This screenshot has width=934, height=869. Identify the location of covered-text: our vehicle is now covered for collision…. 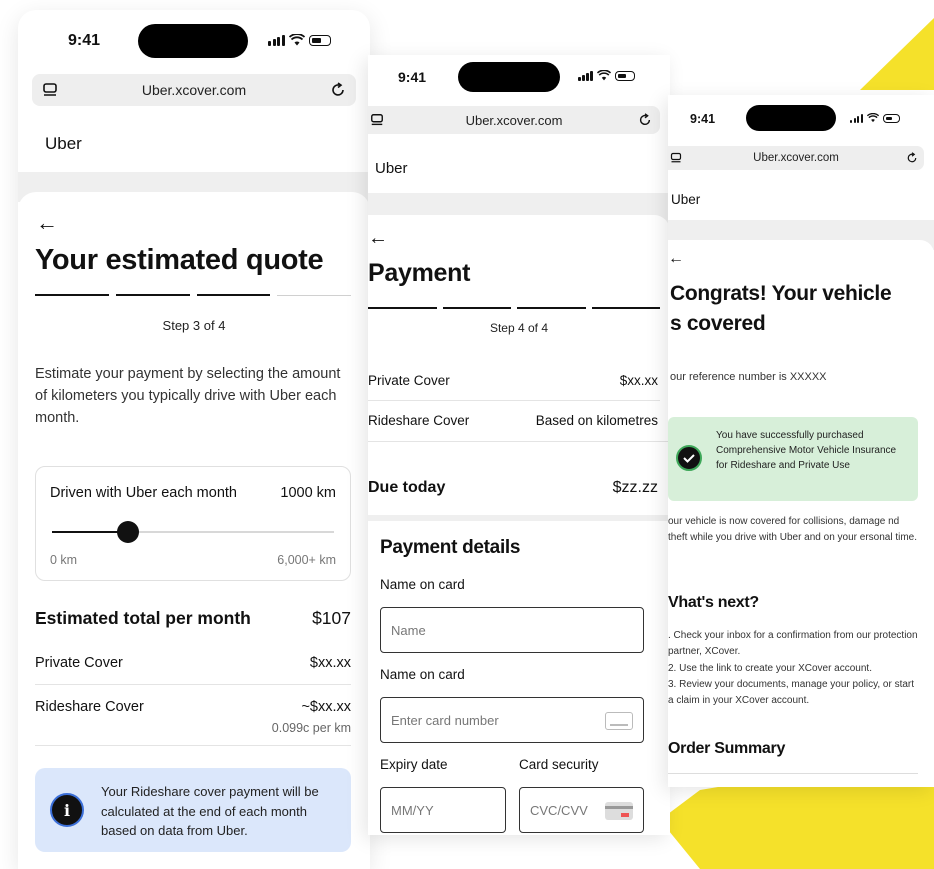
(793, 529).